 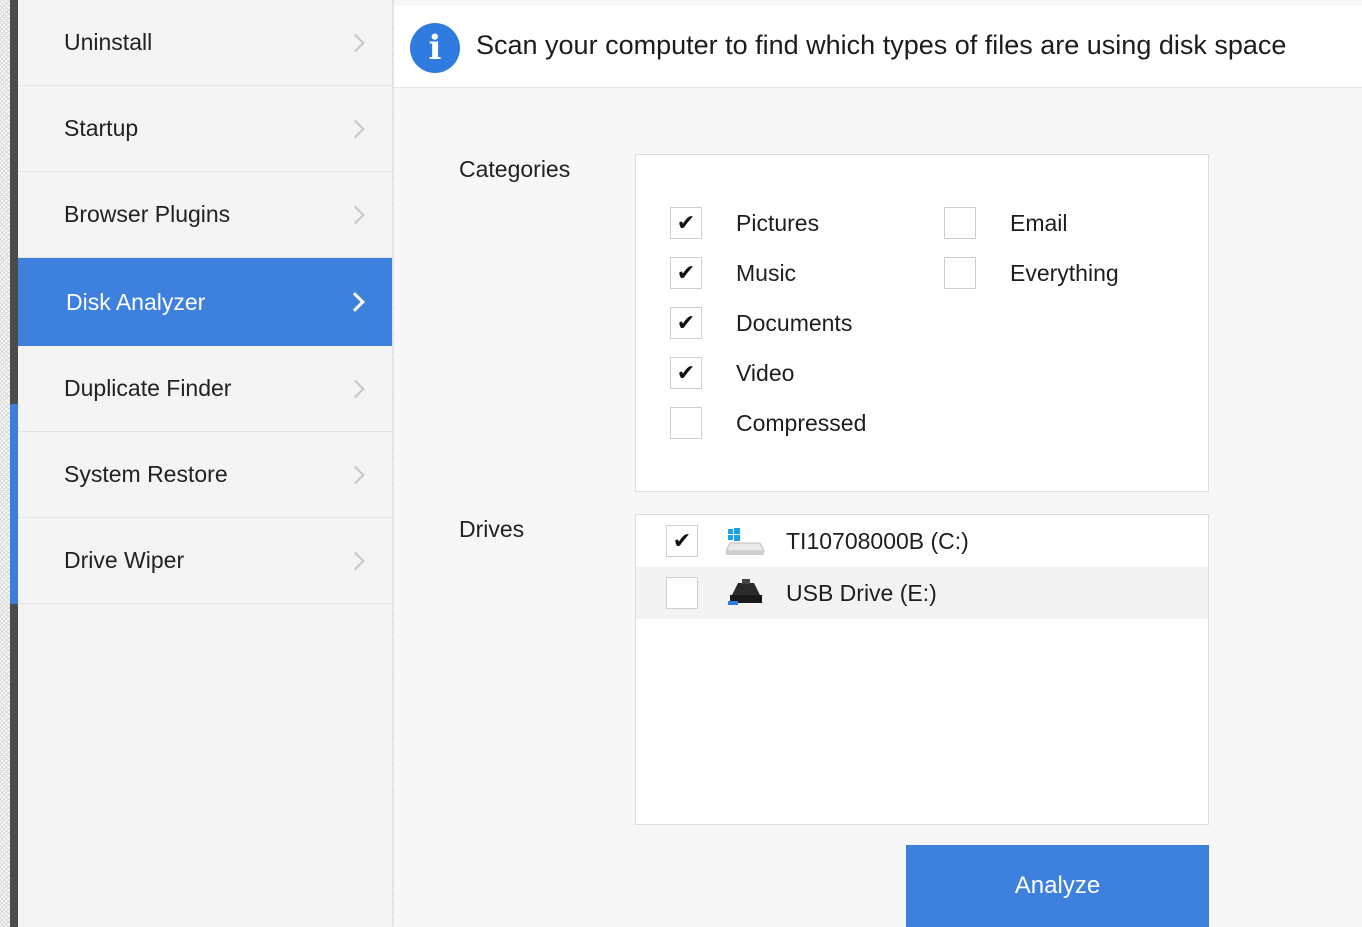 What do you see at coordinates (492, 529) in the screenshot?
I see `drives-label: Drives` at bounding box center [492, 529].